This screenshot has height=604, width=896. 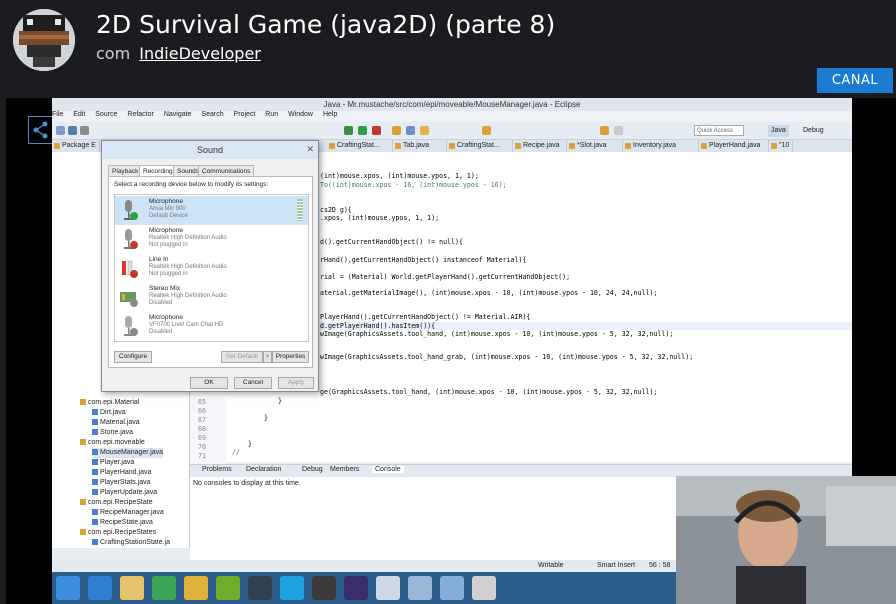 What do you see at coordinates (362, 130) in the screenshot?
I see `run-icon` at bounding box center [362, 130].